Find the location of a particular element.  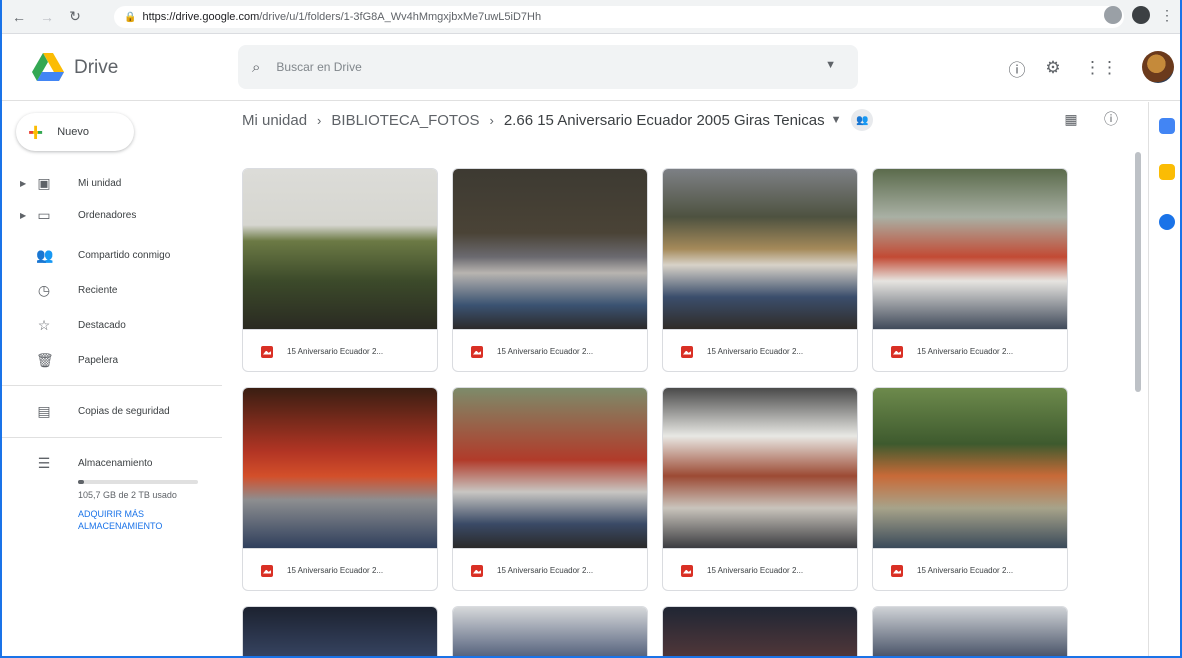

sidebar-item-computers: ▶ ▭ Ordenadores is located at coordinates (112, 215).